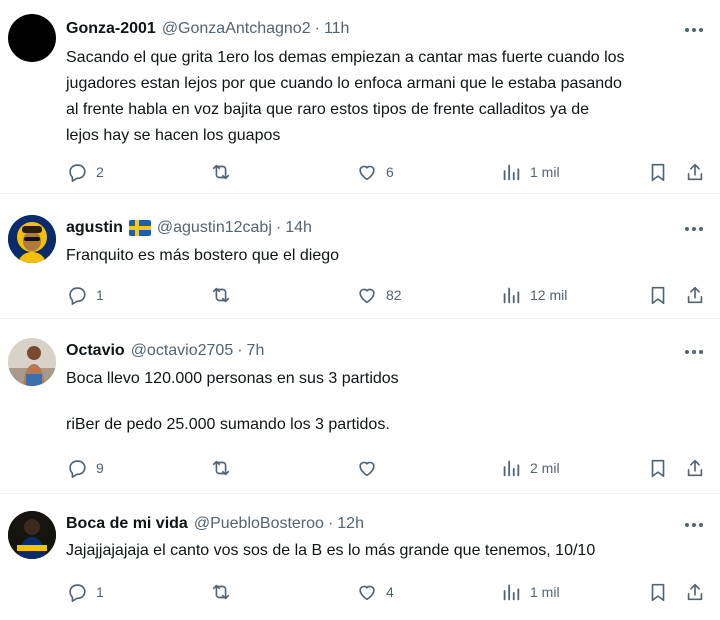 The height and width of the screenshot is (620, 720). What do you see at coordinates (173, 135) in the screenshot?
I see `tweet-text-line: lejos hay se hacen los guapos` at bounding box center [173, 135].